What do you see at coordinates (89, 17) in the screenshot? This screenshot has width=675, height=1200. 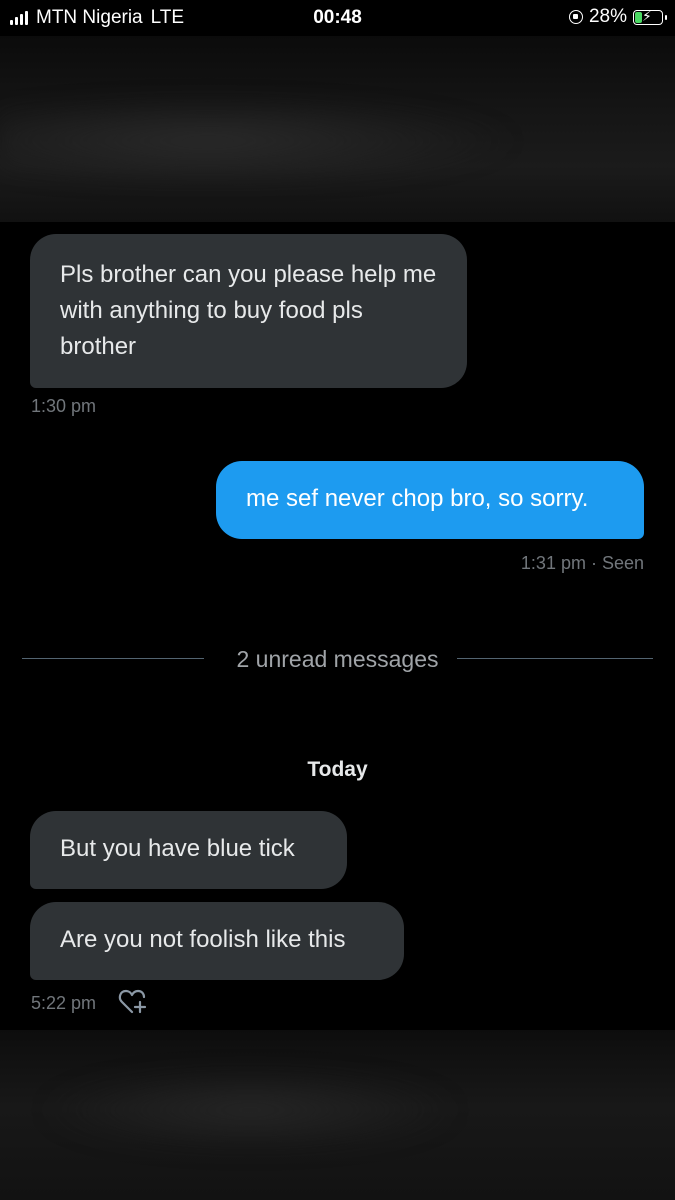 I see `carrier-name: MTN Nigeria` at bounding box center [89, 17].